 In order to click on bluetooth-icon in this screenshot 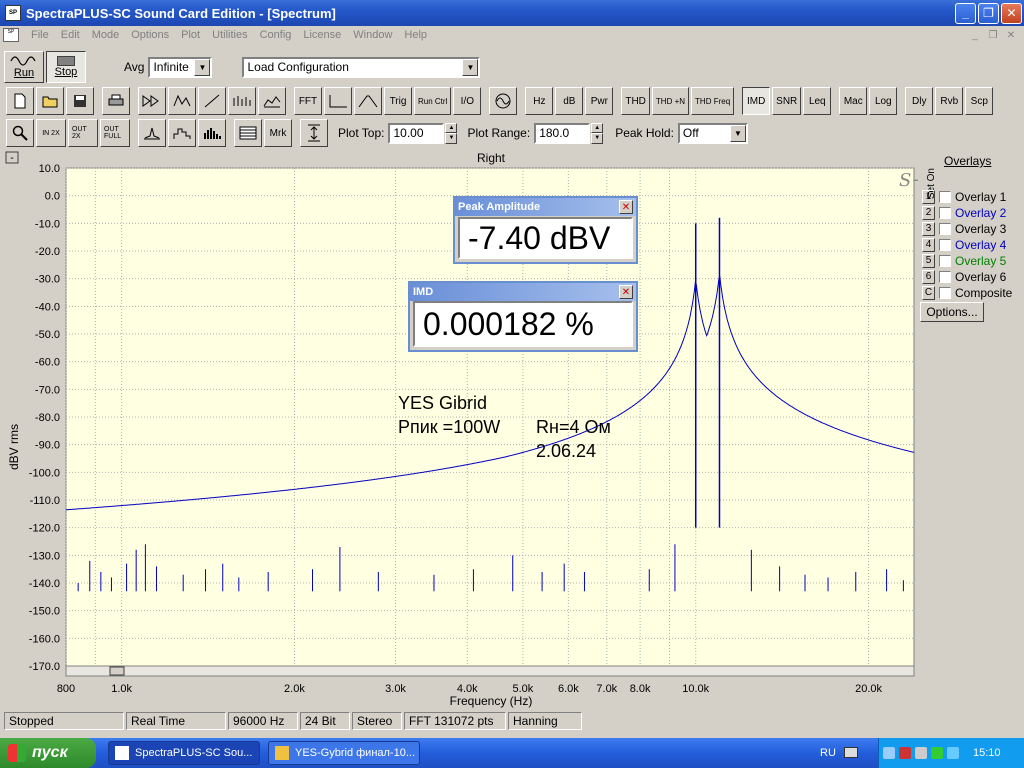, I will do `click(953, 753)`.